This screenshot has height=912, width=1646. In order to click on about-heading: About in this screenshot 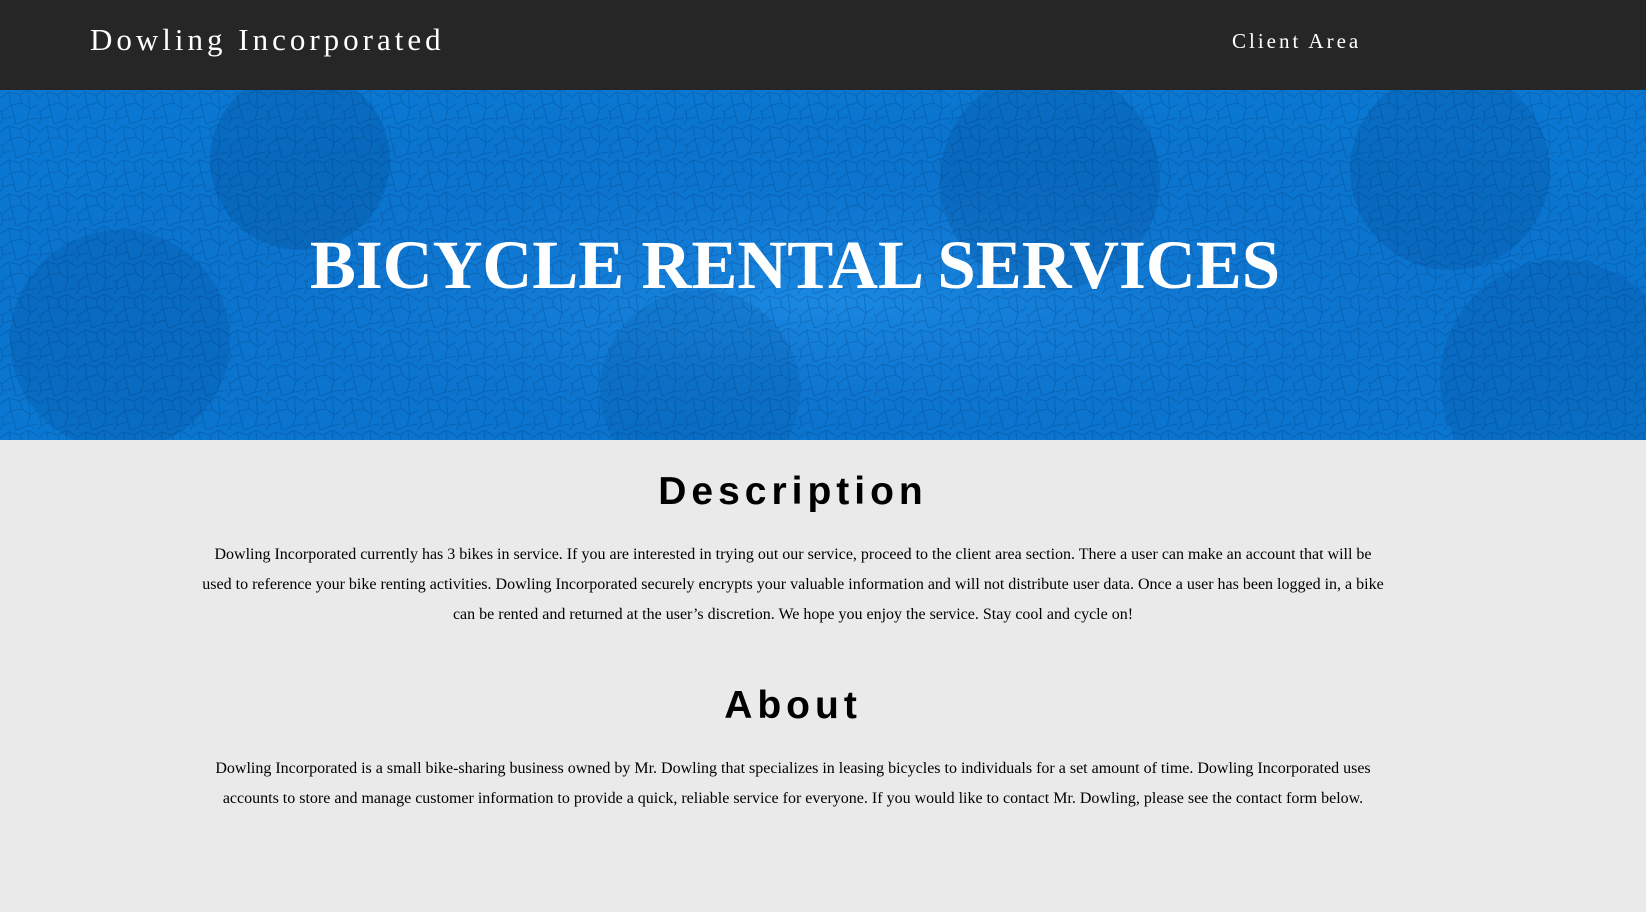, I will do `click(793, 705)`.